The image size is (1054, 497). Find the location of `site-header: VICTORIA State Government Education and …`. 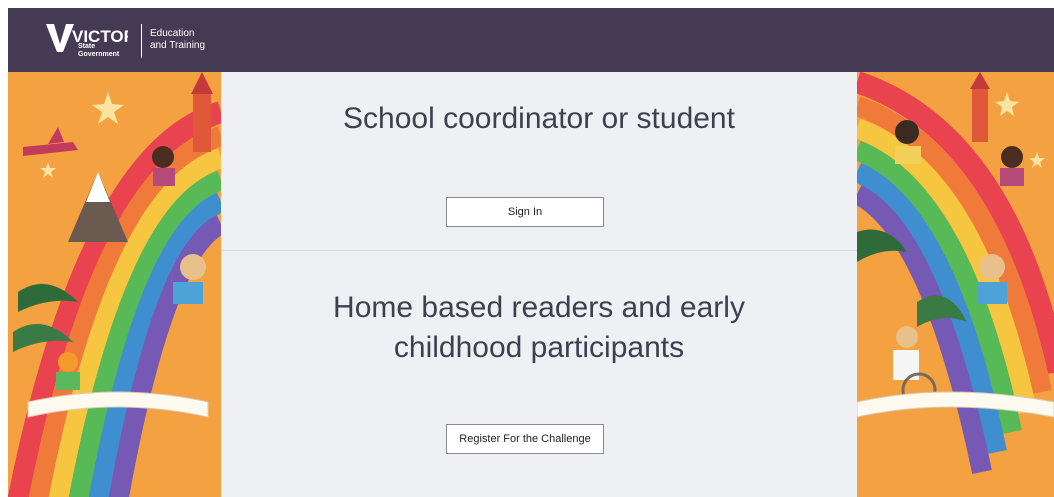

site-header: VICTORIA State Government Education and … is located at coordinates (531, 40).